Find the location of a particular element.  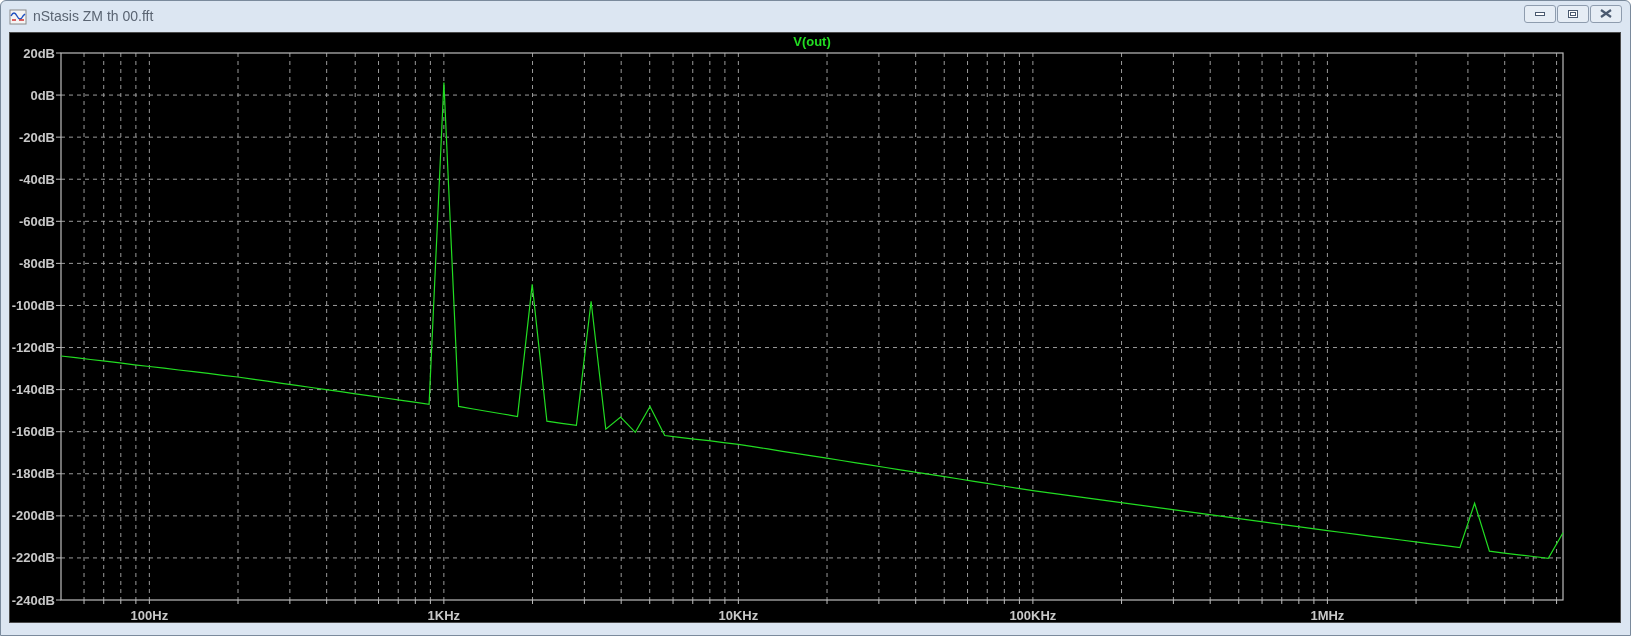

maximize-button is located at coordinates (1573, 13).